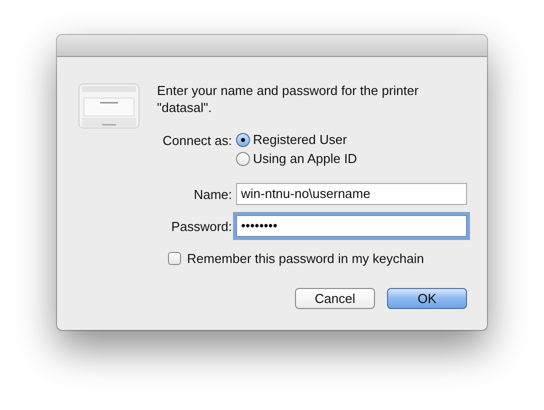  Describe the element at coordinates (305, 158) in the screenshot. I see `radio-label: Using an Apple ID` at that location.